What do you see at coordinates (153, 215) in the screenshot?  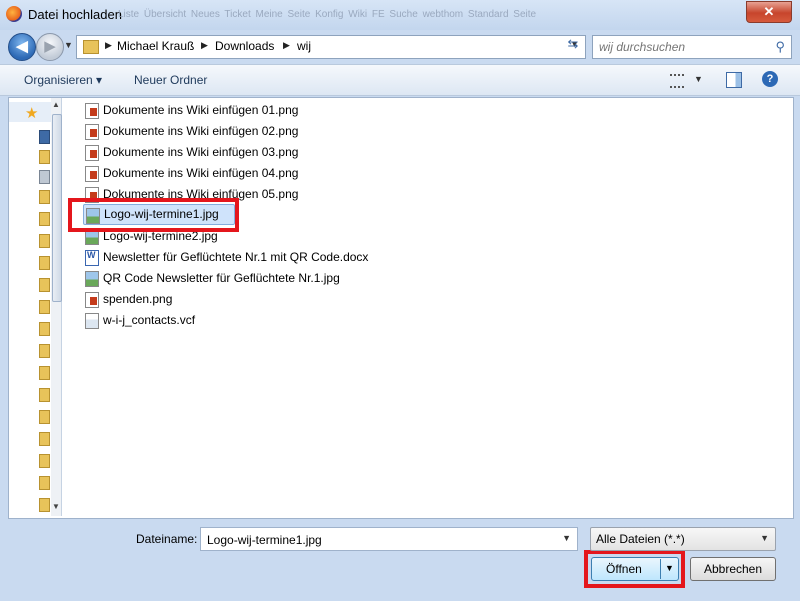 I see `highlight-selected-file` at bounding box center [153, 215].